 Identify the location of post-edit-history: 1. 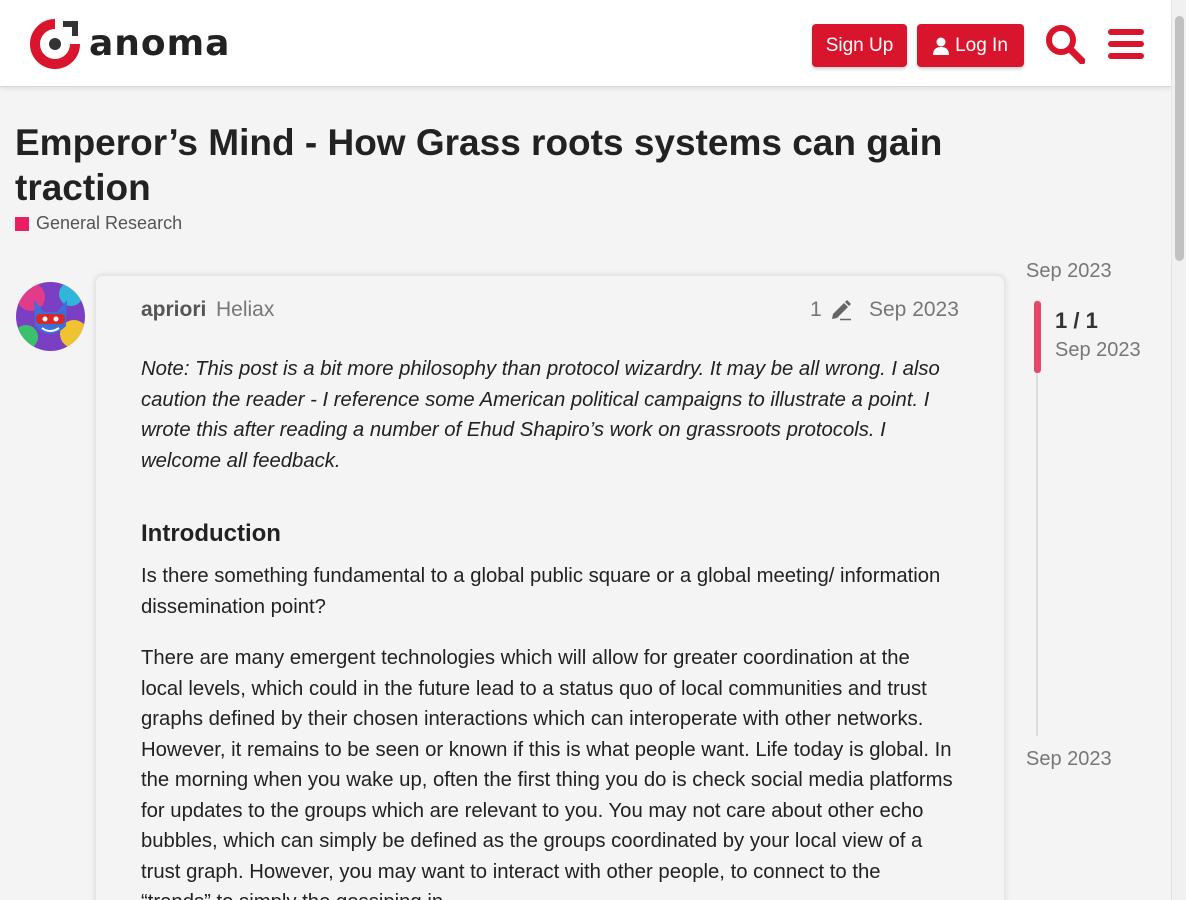
(831, 310).